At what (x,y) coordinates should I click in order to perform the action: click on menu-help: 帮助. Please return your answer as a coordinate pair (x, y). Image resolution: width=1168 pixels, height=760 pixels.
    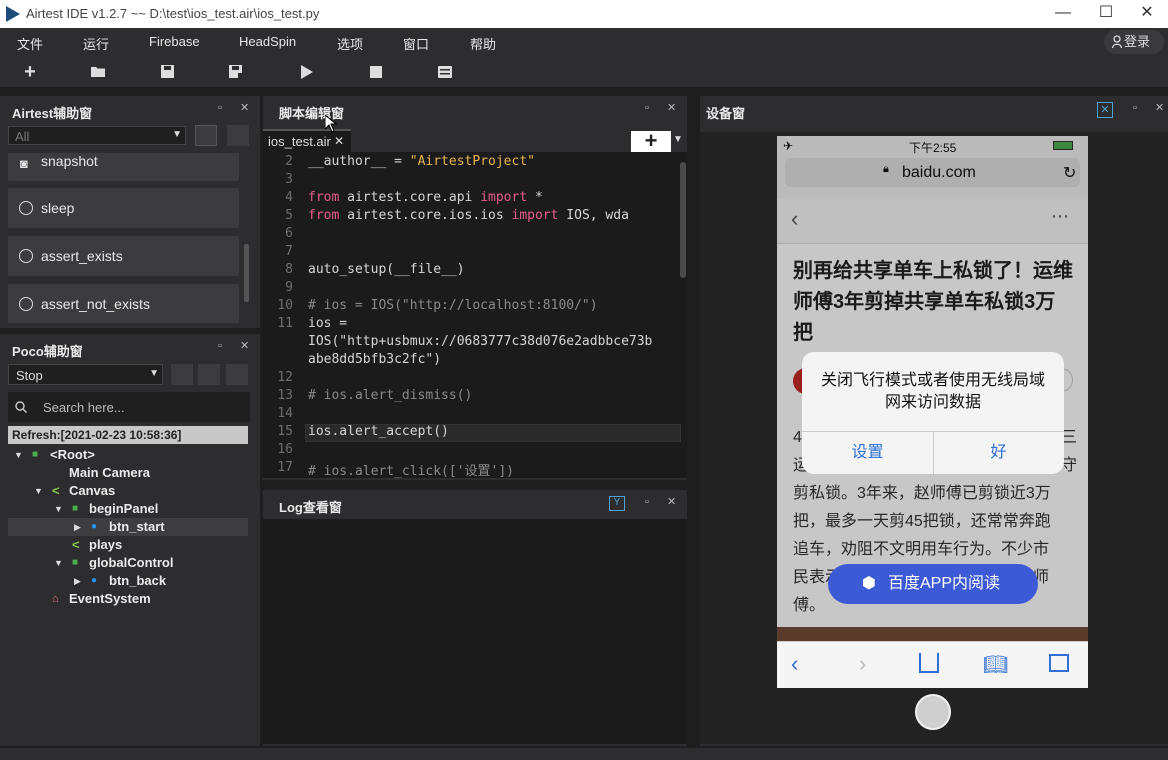
    Looking at the image, I should click on (483, 43).